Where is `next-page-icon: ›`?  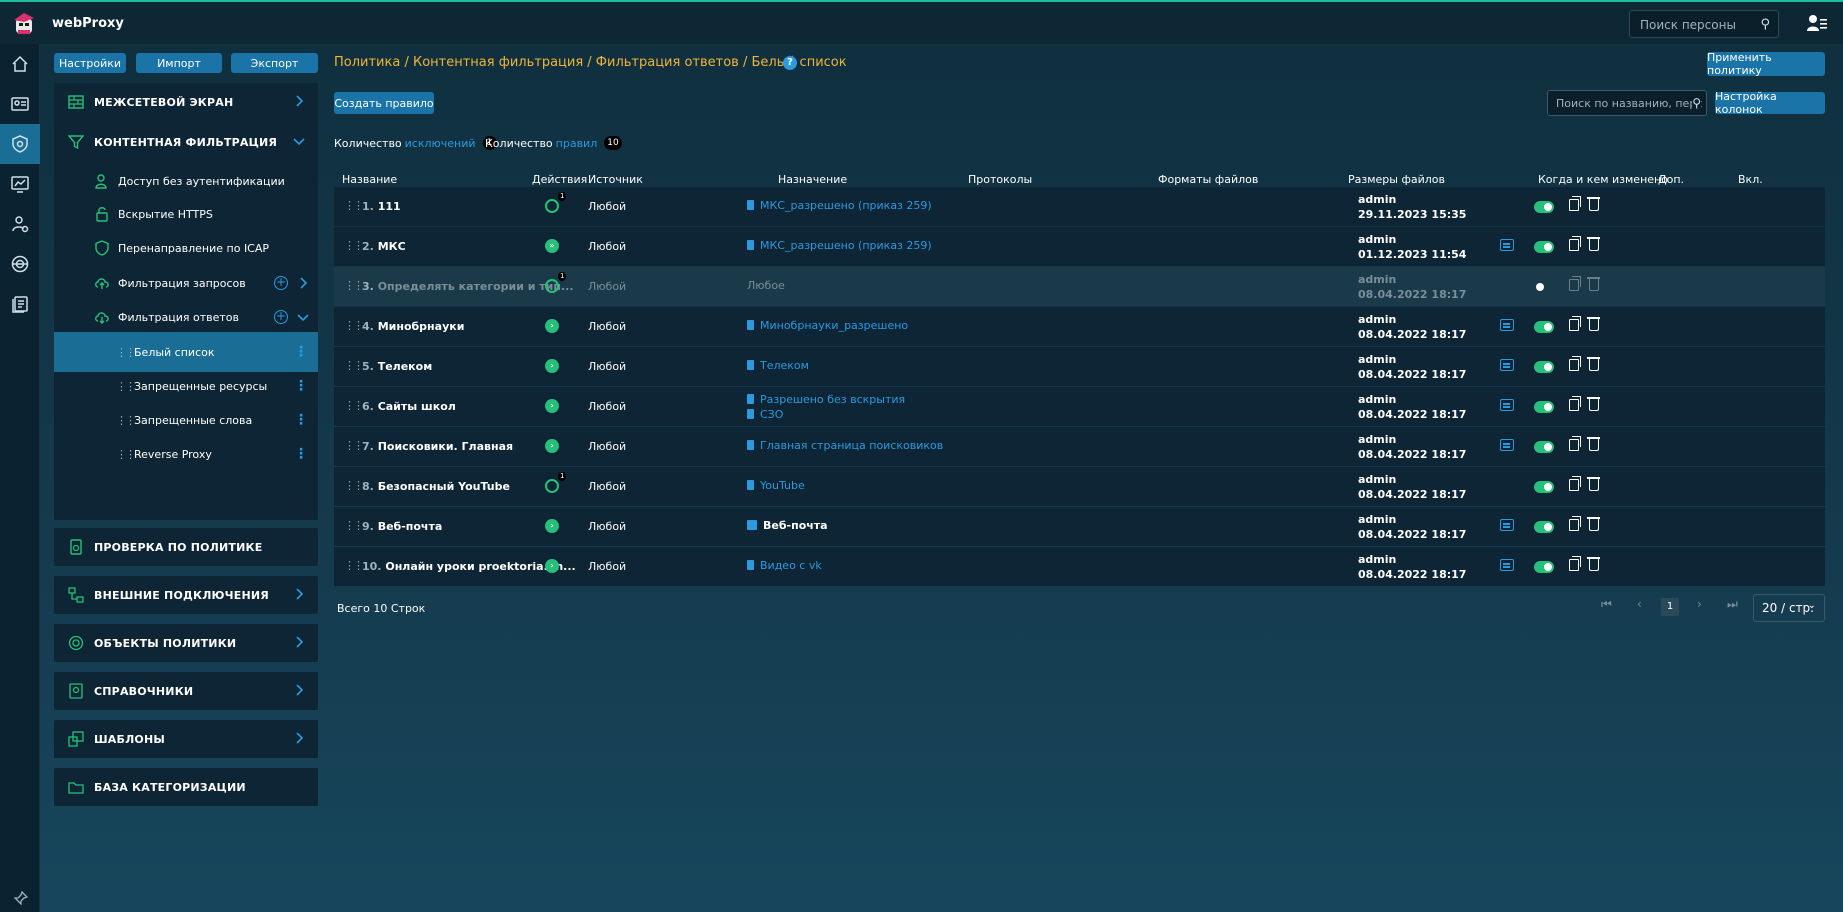
next-page-icon: › is located at coordinates (1699, 604).